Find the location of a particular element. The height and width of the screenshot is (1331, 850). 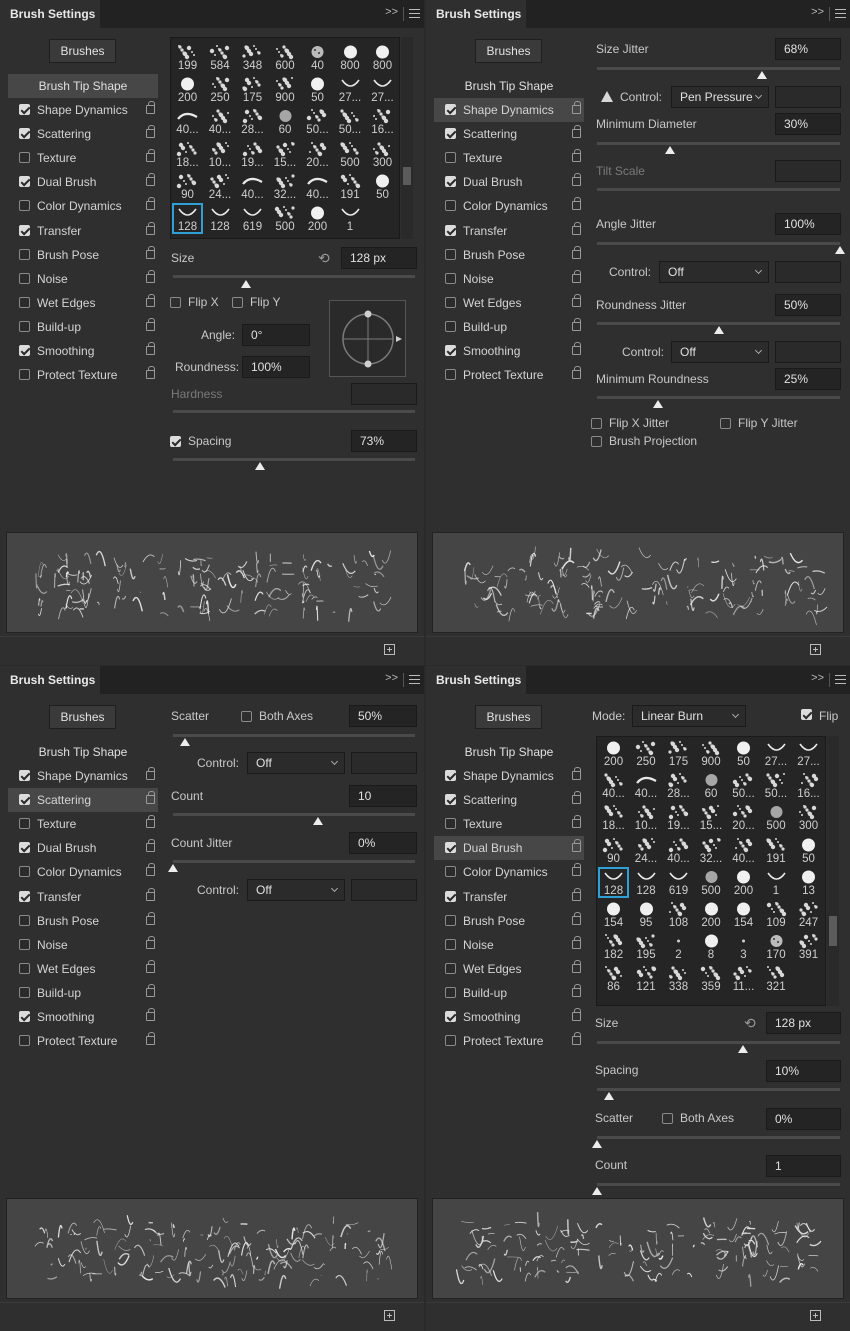

count-field: 1 is located at coordinates (803, 1166).